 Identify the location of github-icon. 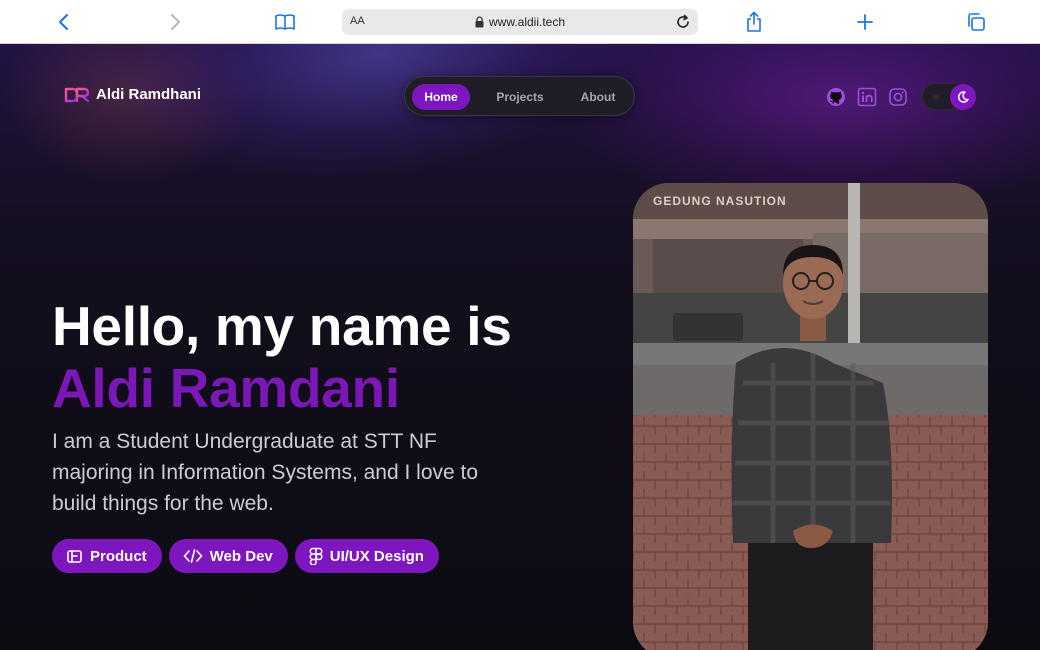
(836, 97).